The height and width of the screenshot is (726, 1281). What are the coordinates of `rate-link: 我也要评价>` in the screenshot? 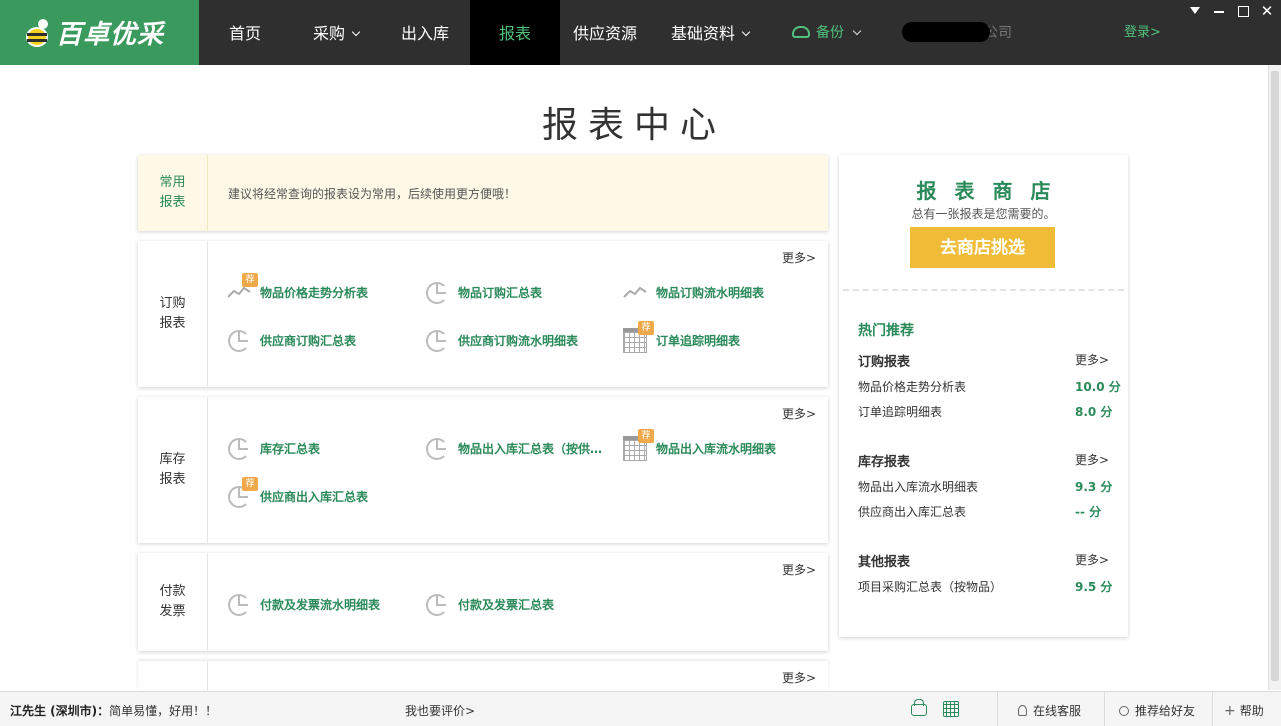 It's located at (440, 710).